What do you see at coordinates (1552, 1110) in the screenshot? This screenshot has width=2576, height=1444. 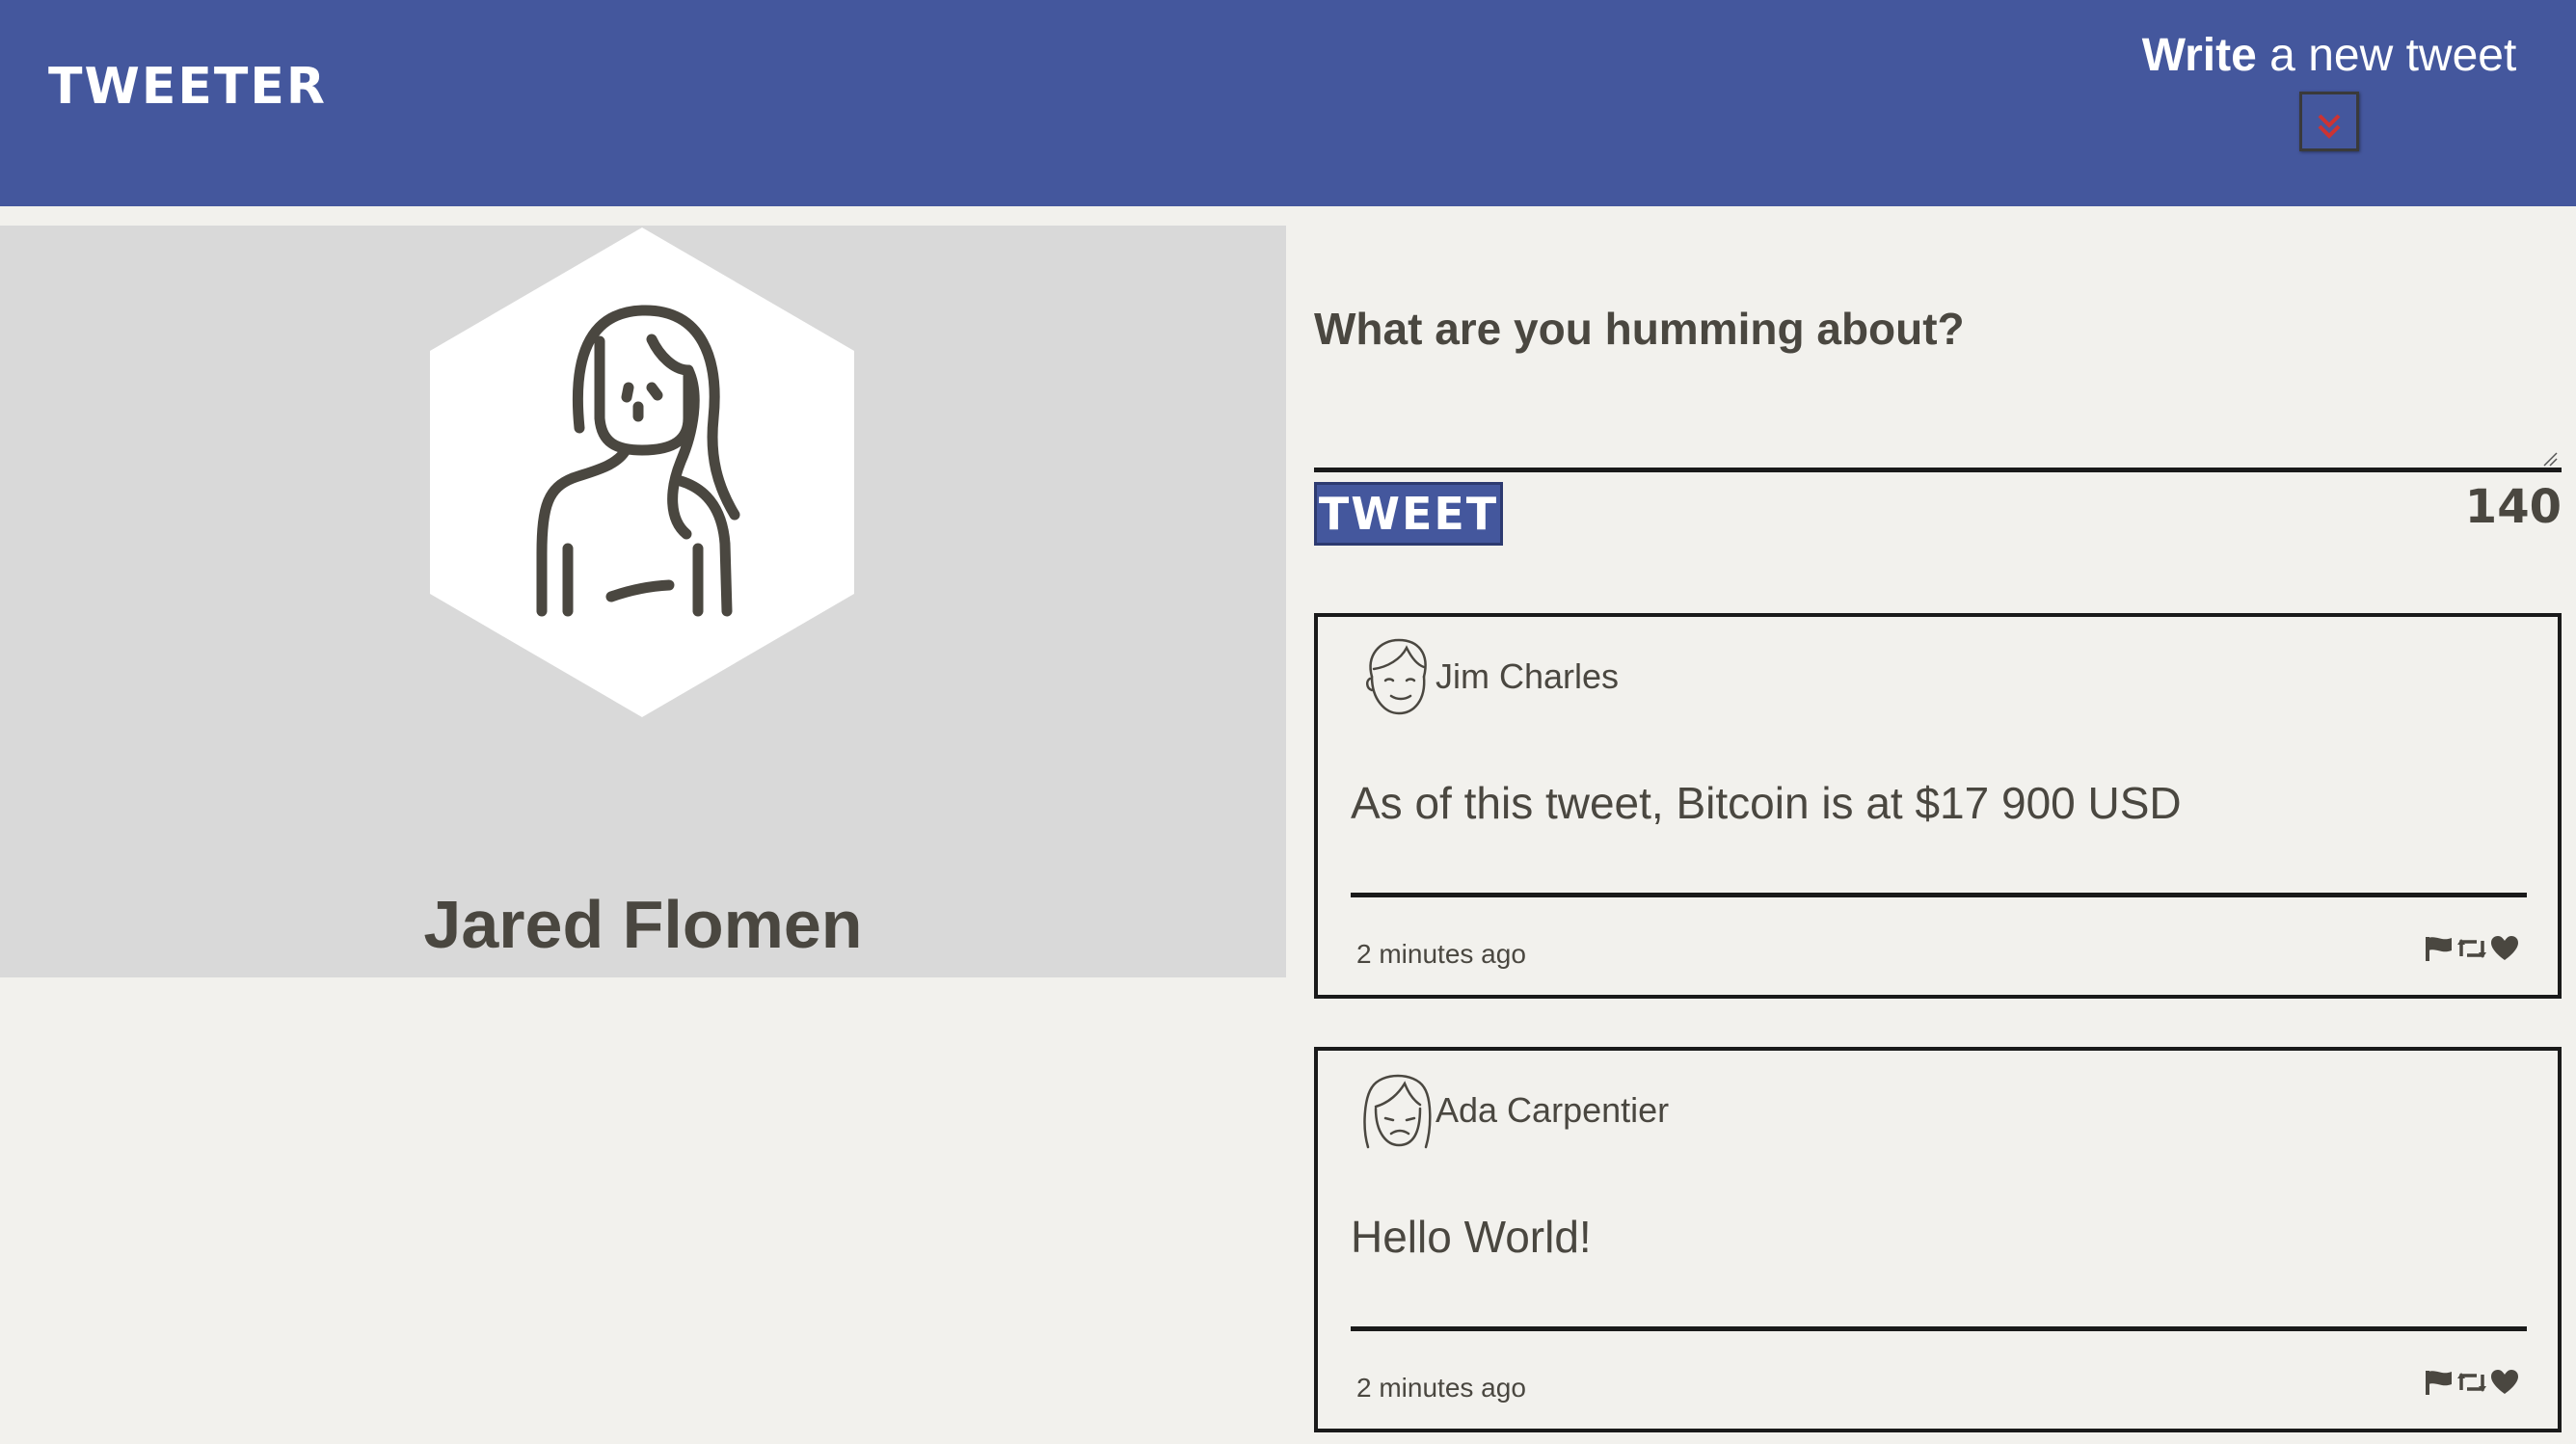 I see `tweet-author: Ada Carpentier` at bounding box center [1552, 1110].